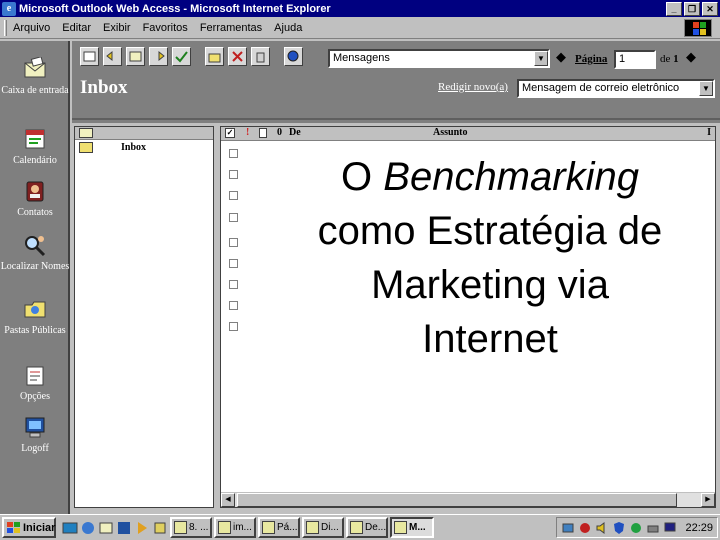 The image size is (720, 540). What do you see at coordinates (35, 76) in the screenshot?
I see `sidebar-item-inbox: Caixa de entrada` at bounding box center [35, 76].